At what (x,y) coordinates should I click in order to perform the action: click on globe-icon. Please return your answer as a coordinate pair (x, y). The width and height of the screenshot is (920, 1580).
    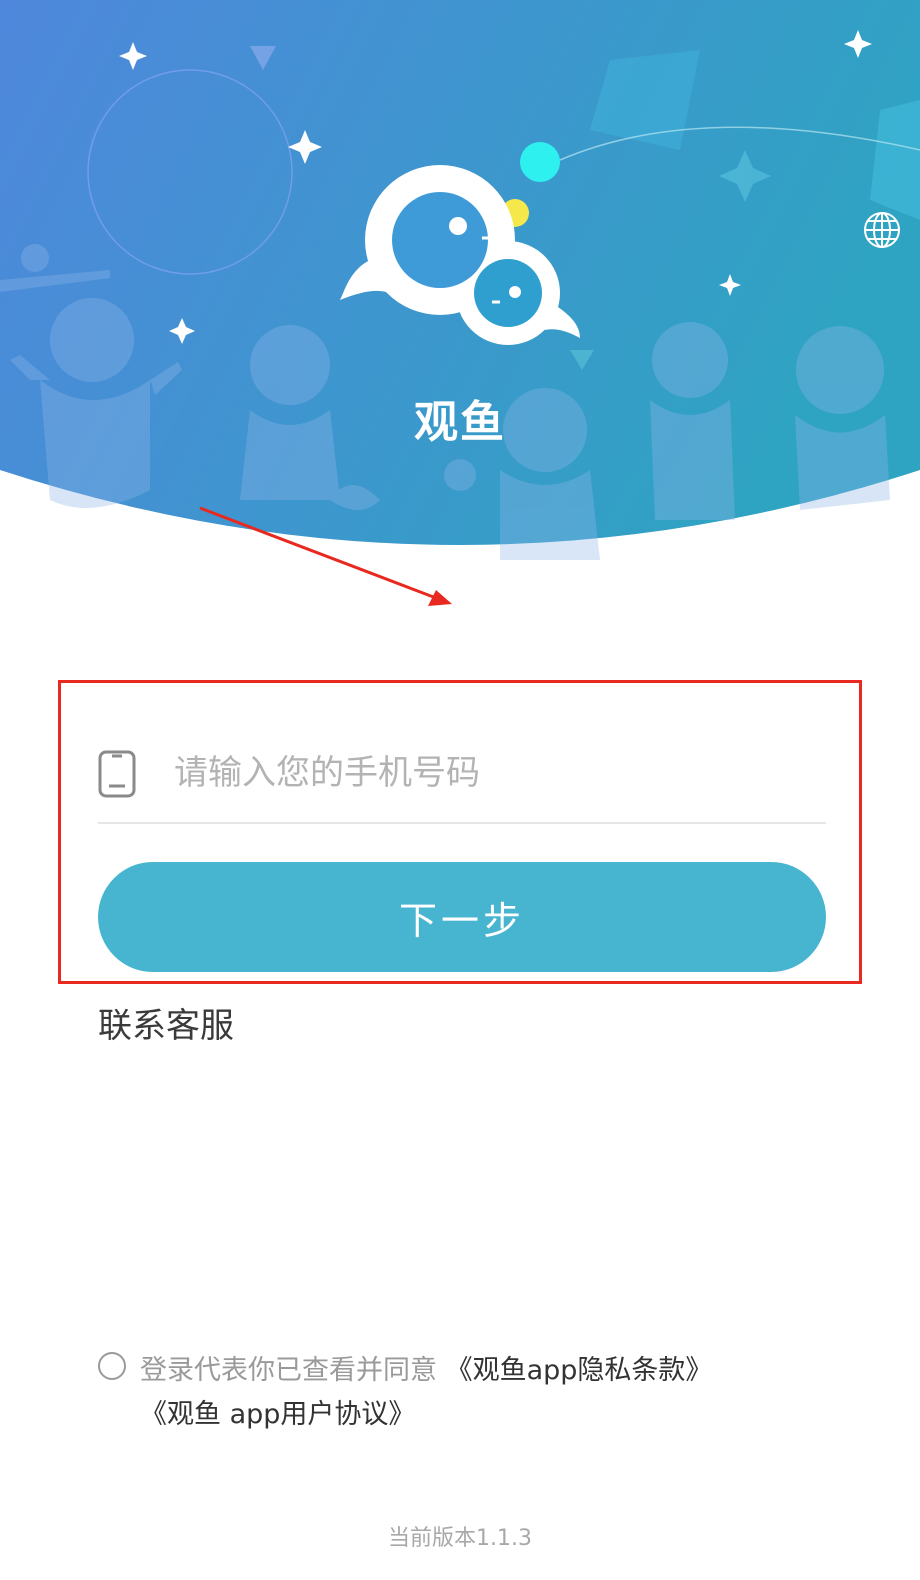
    Looking at the image, I should click on (882, 230).